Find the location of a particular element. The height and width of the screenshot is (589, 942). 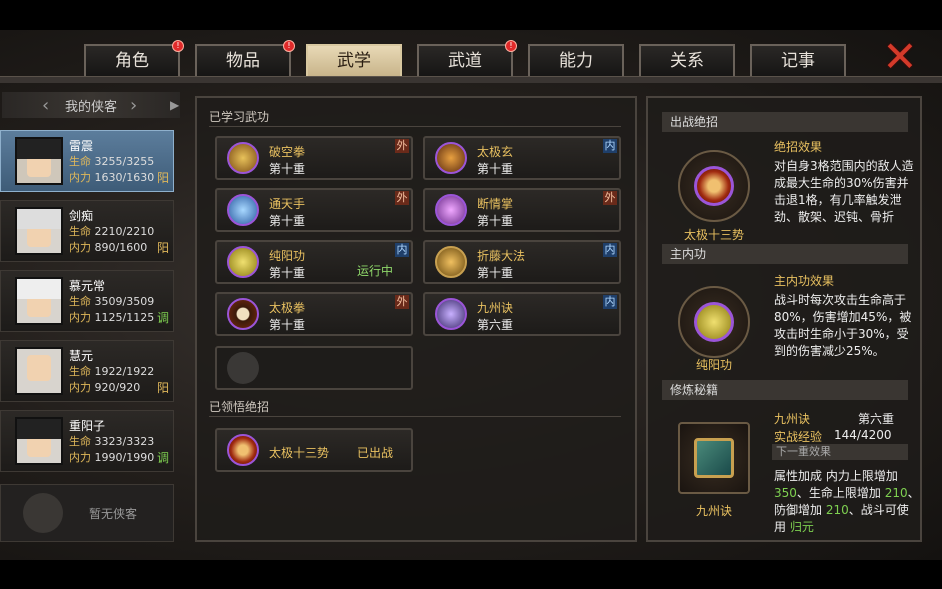

mp-value: 1125/1125 is located at coordinates (124, 317).